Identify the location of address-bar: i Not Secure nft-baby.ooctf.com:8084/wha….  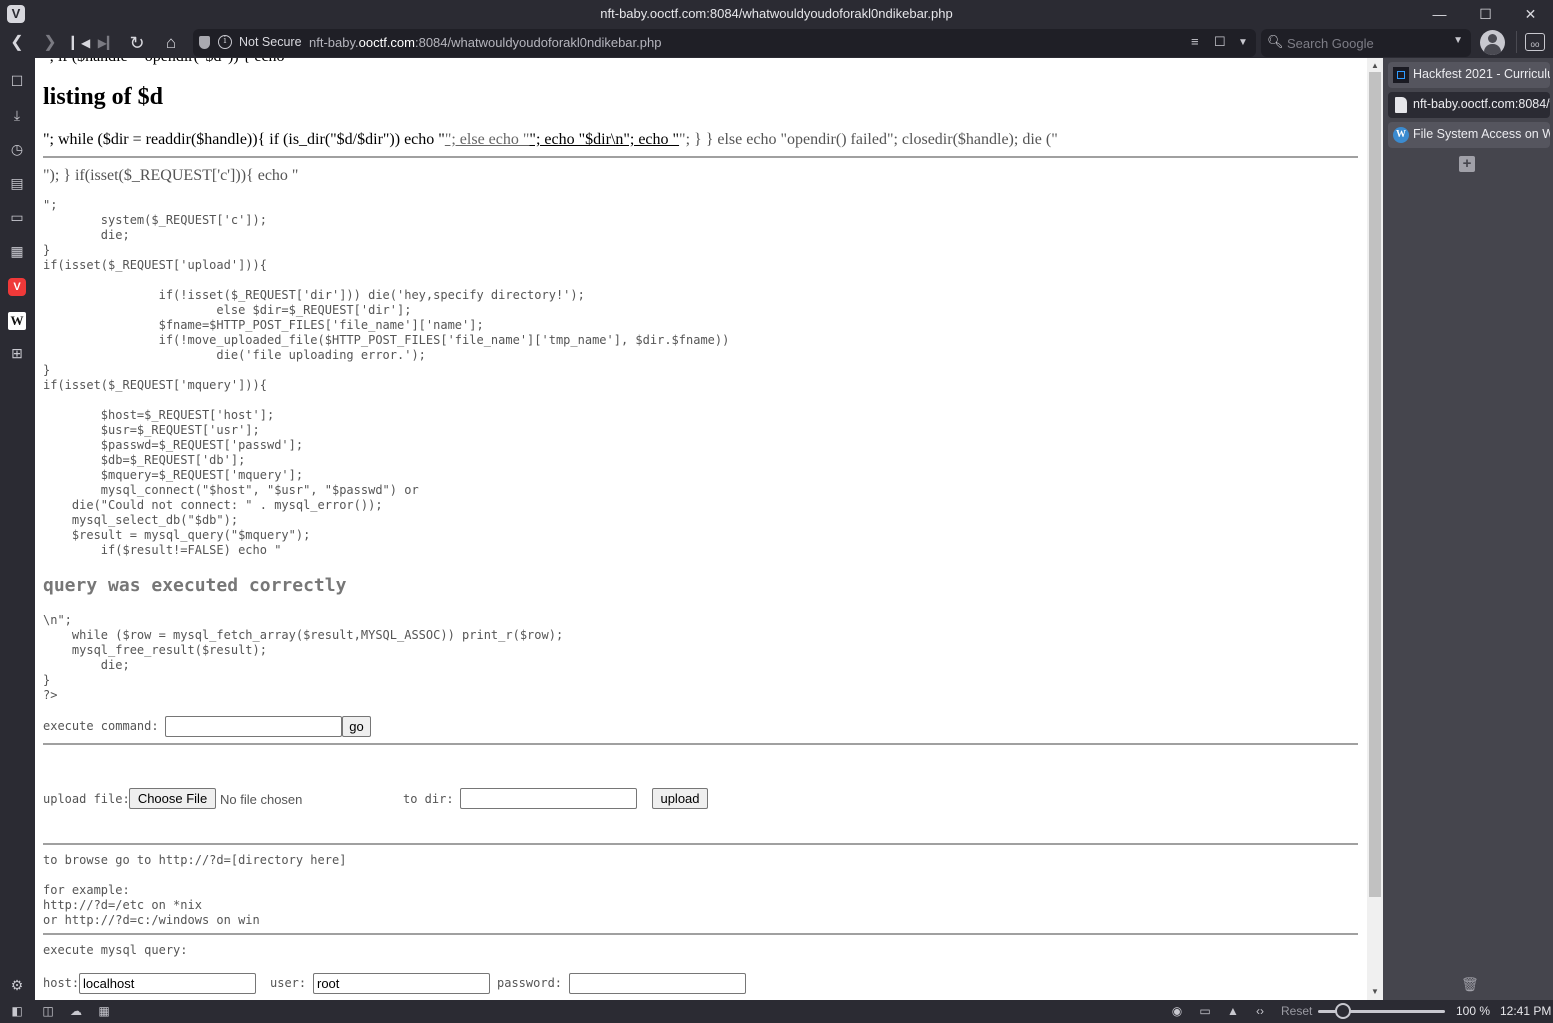
(724, 43).